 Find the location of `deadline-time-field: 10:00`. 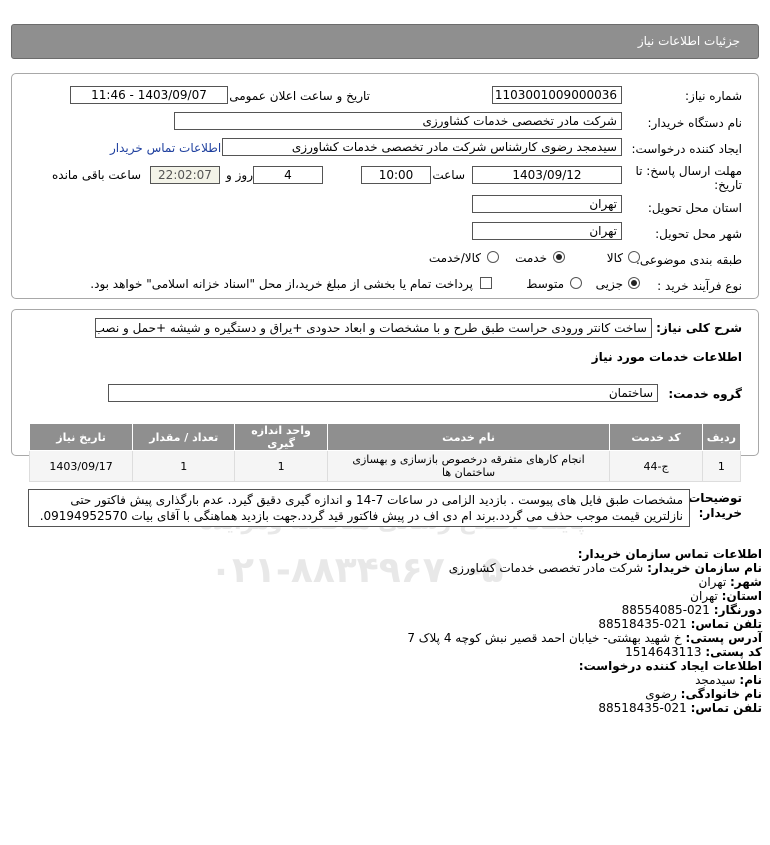

deadline-time-field: 10:00 is located at coordinates (396, 175).